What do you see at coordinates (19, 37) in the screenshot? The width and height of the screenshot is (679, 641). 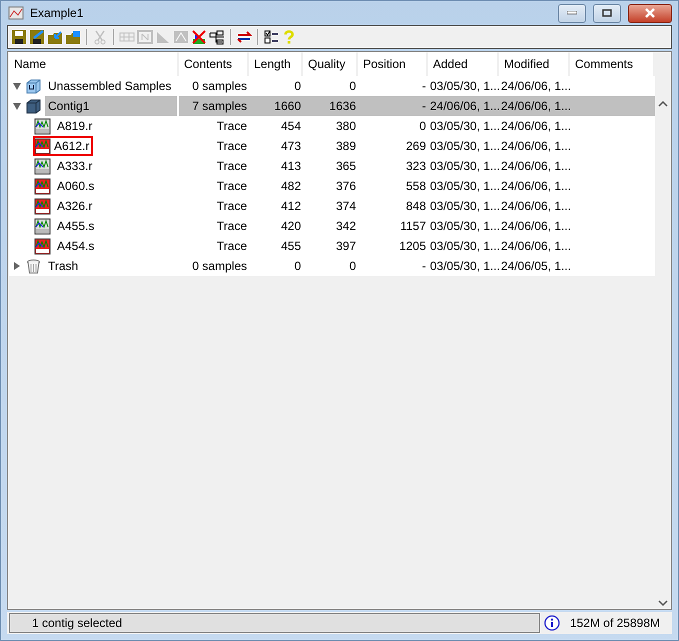 I see `save-icon` at bounding box center [19, 37].